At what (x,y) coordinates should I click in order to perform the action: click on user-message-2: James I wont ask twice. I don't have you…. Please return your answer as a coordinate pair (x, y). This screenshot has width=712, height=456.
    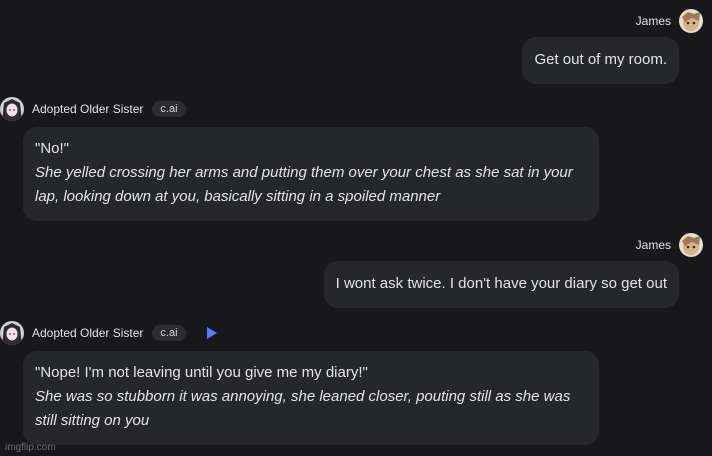
    Looking at the image, I should click on (513, 270).